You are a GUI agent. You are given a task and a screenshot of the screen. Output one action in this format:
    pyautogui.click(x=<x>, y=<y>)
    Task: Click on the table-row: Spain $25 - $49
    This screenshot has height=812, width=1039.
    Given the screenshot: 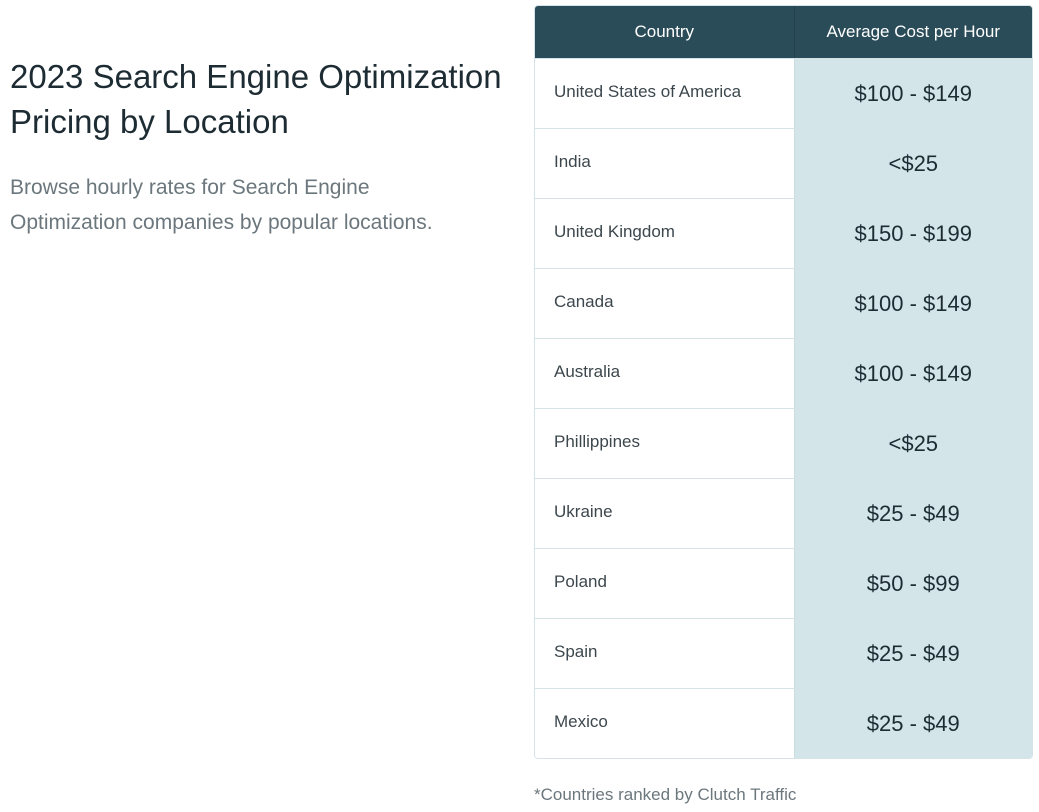 What is the action you would take?
    pyautogui.click(x=783, y=653)
    